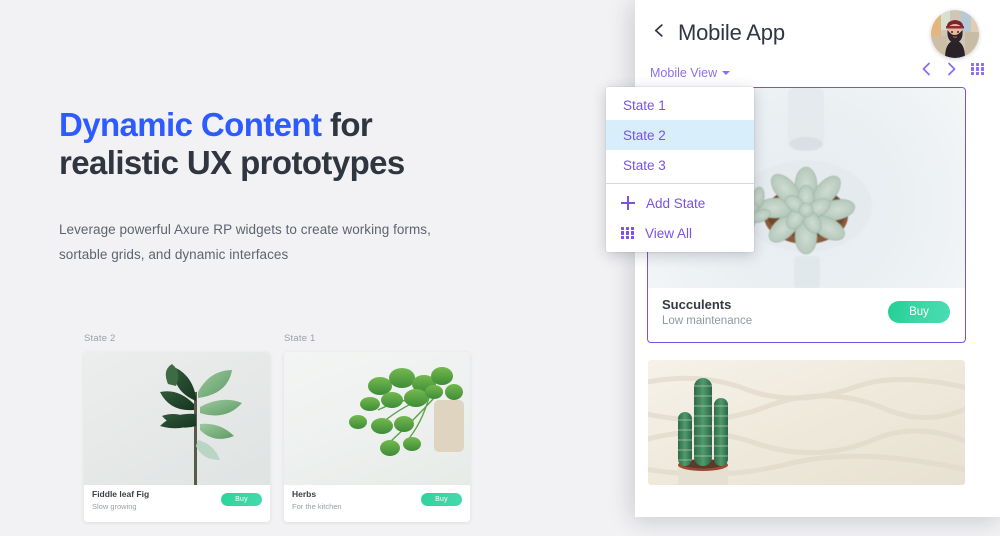 The height and width of the screenshot is (536, 1000). Describe the element at coordinates (817, 76) in the screenshot. I see `panel-toolbar: Mobile View` at that location.